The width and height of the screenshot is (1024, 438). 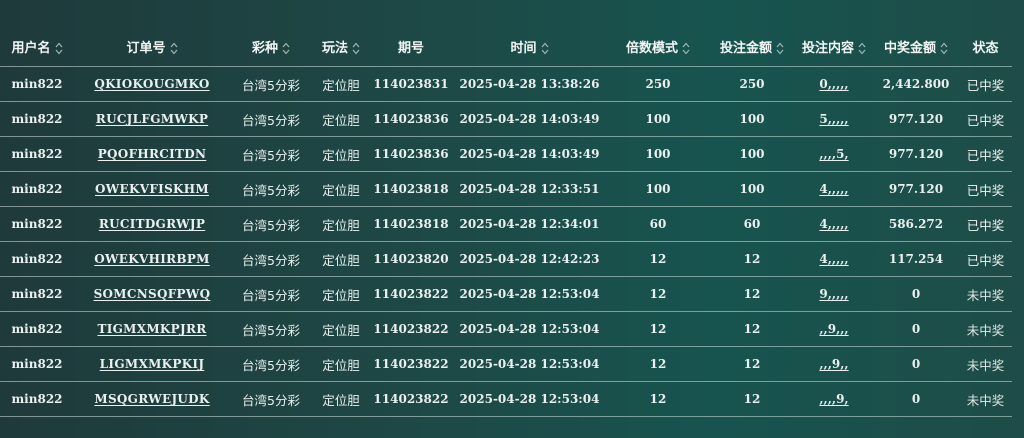 I want to click on order-number-link: OWEKVFISKHM, so click(x=152, y=189).